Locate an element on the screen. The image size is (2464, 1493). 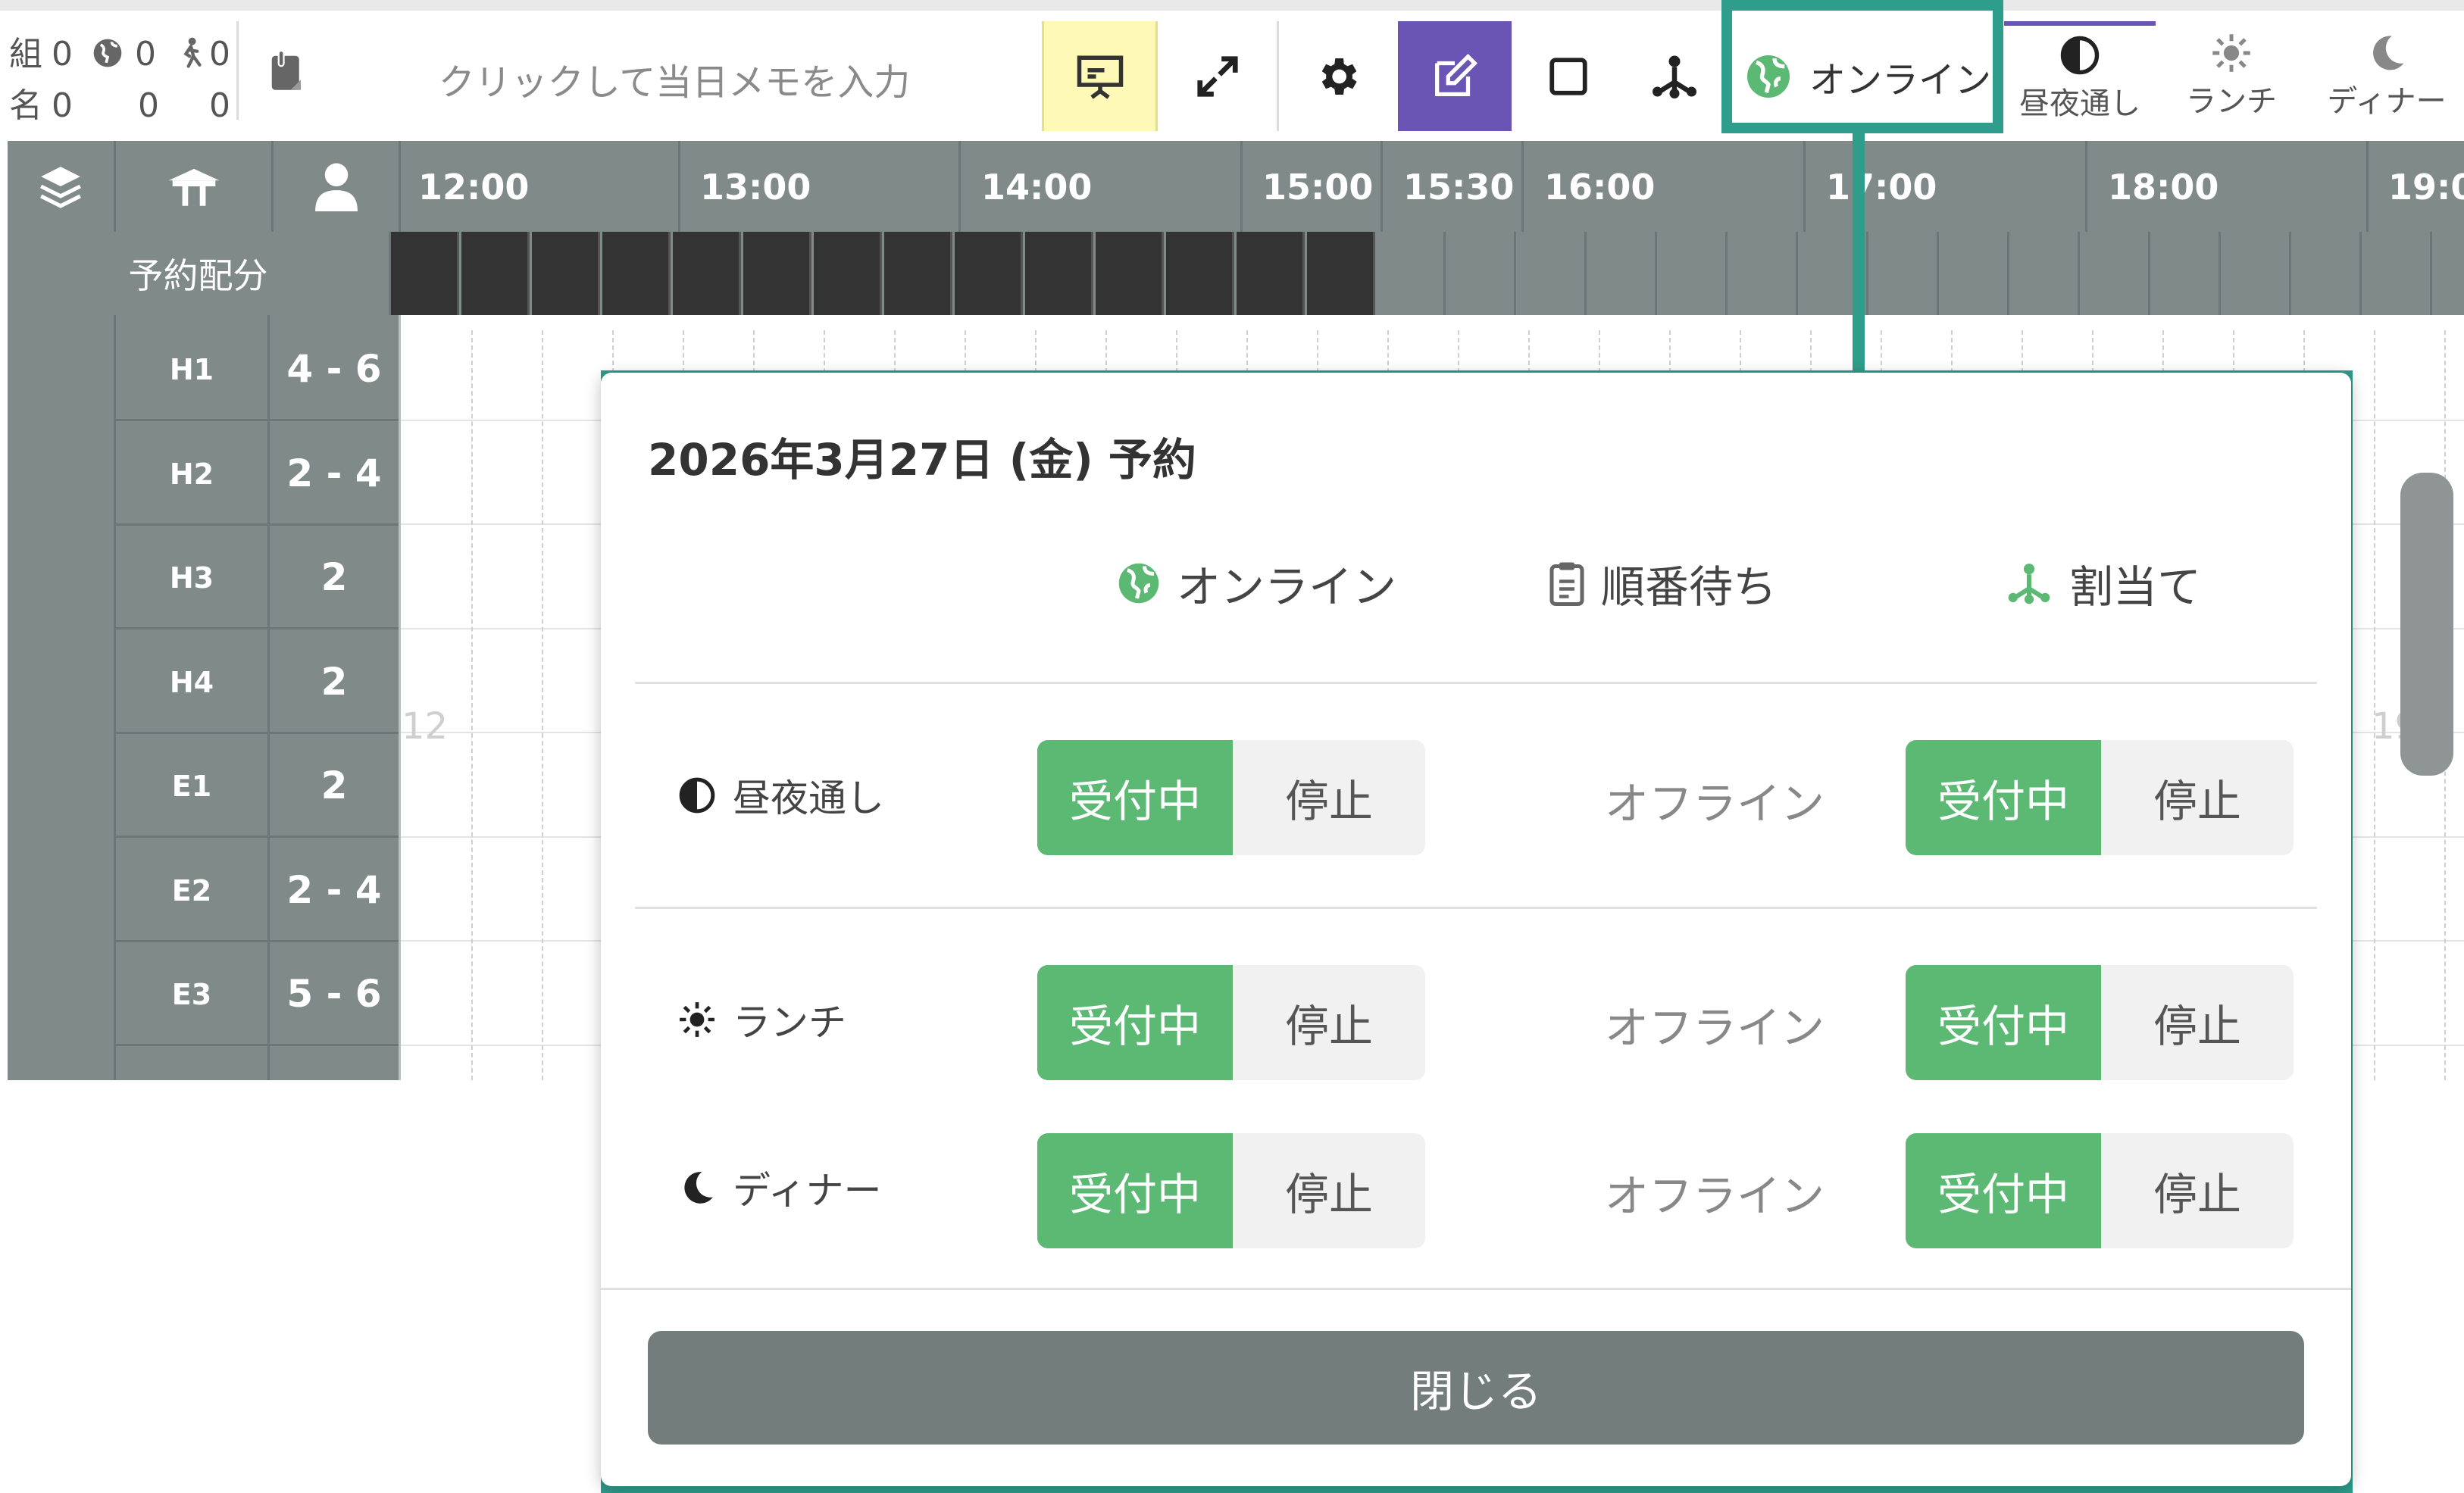
time-label: 12:00 is located at coordinates (474, 187).